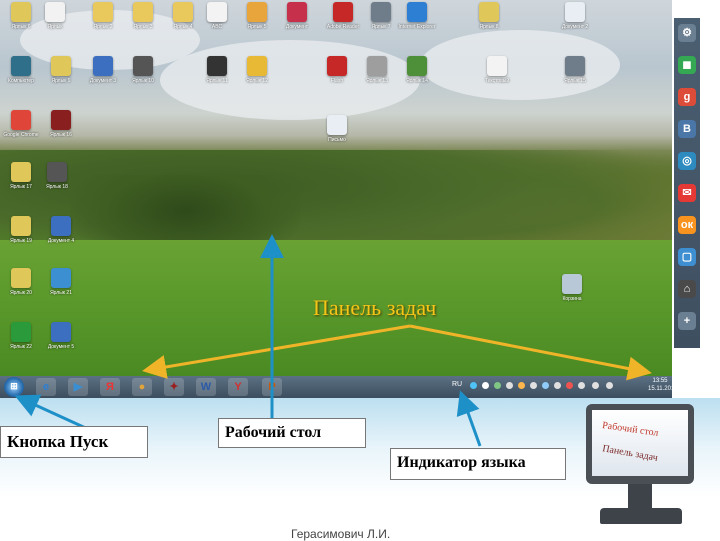  What do you see at coordinates (61, 124) in the screenshot?
I see `desktop-shortcut: Ярлык 16` at bounding box center [61, 124].